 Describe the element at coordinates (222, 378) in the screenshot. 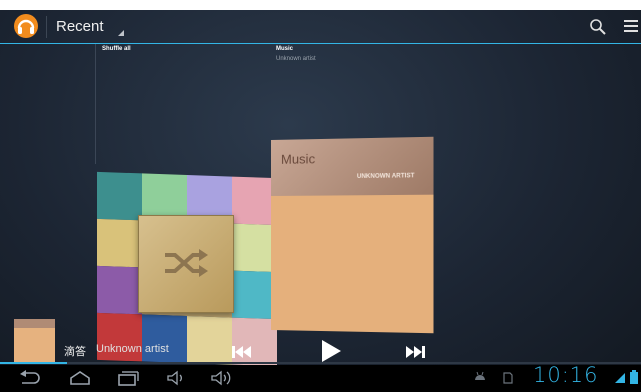

I see `volume-up-icon` at that location.